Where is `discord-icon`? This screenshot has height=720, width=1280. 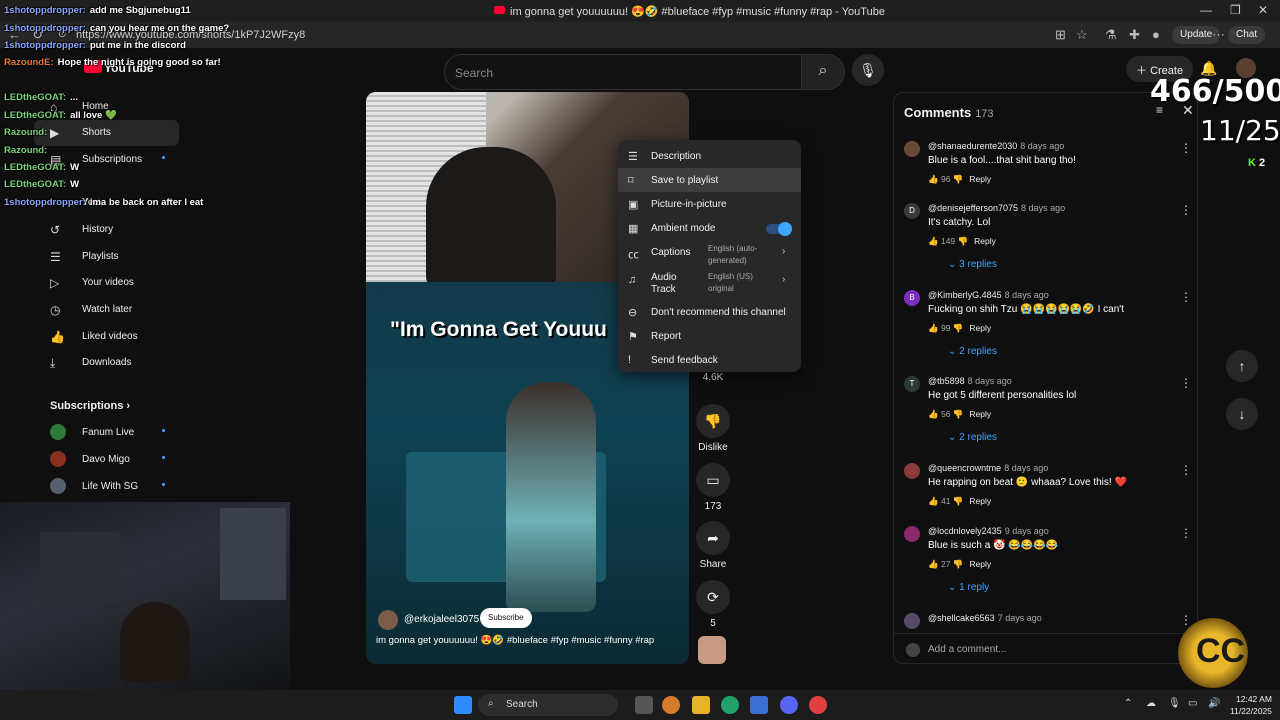 discord-icon is located at coordinates (789, 705).